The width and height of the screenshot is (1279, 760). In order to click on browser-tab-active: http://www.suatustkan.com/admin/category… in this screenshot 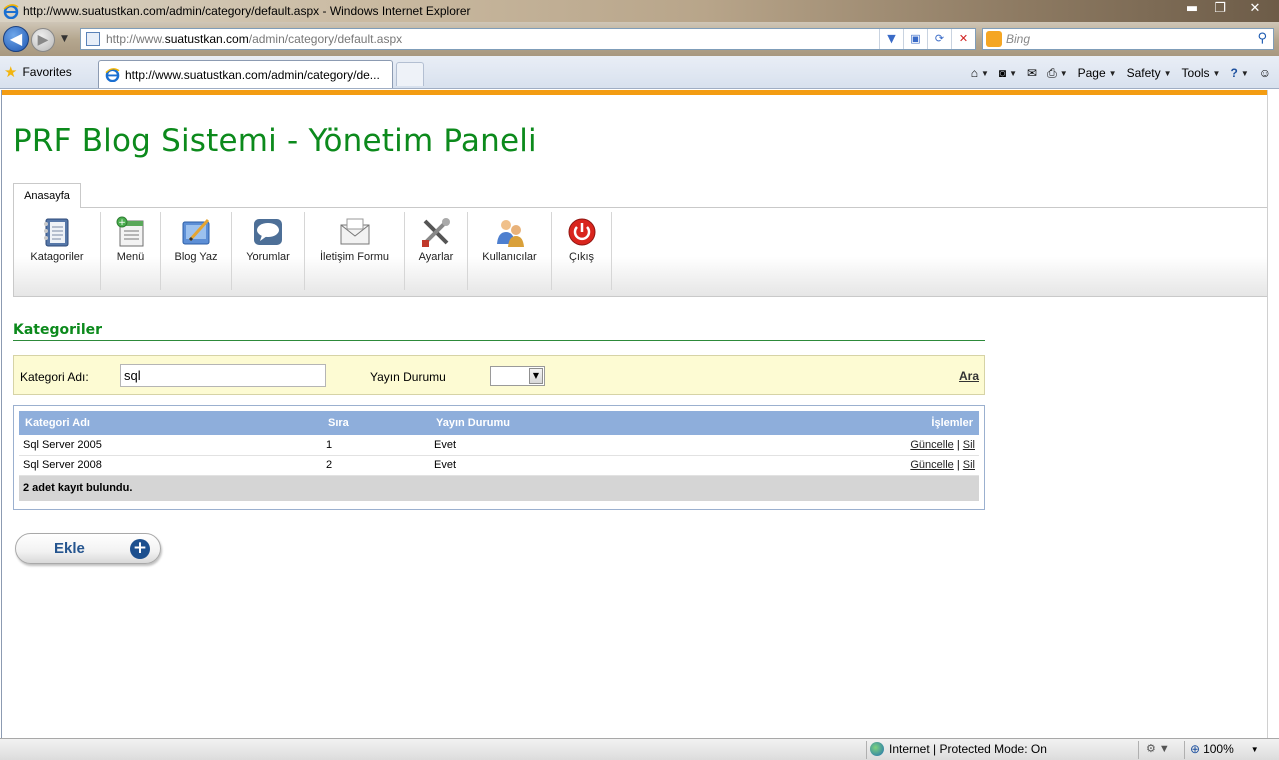, I will do `click(245, 74)`.